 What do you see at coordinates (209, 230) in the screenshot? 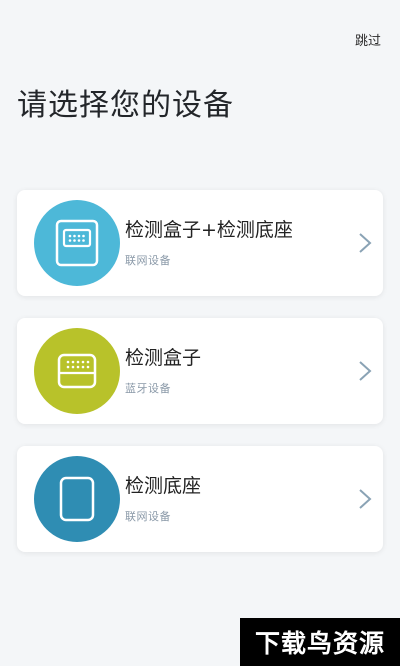
I see `device-name: 检测盒子+检测底座` at bounding box center [209, 230].